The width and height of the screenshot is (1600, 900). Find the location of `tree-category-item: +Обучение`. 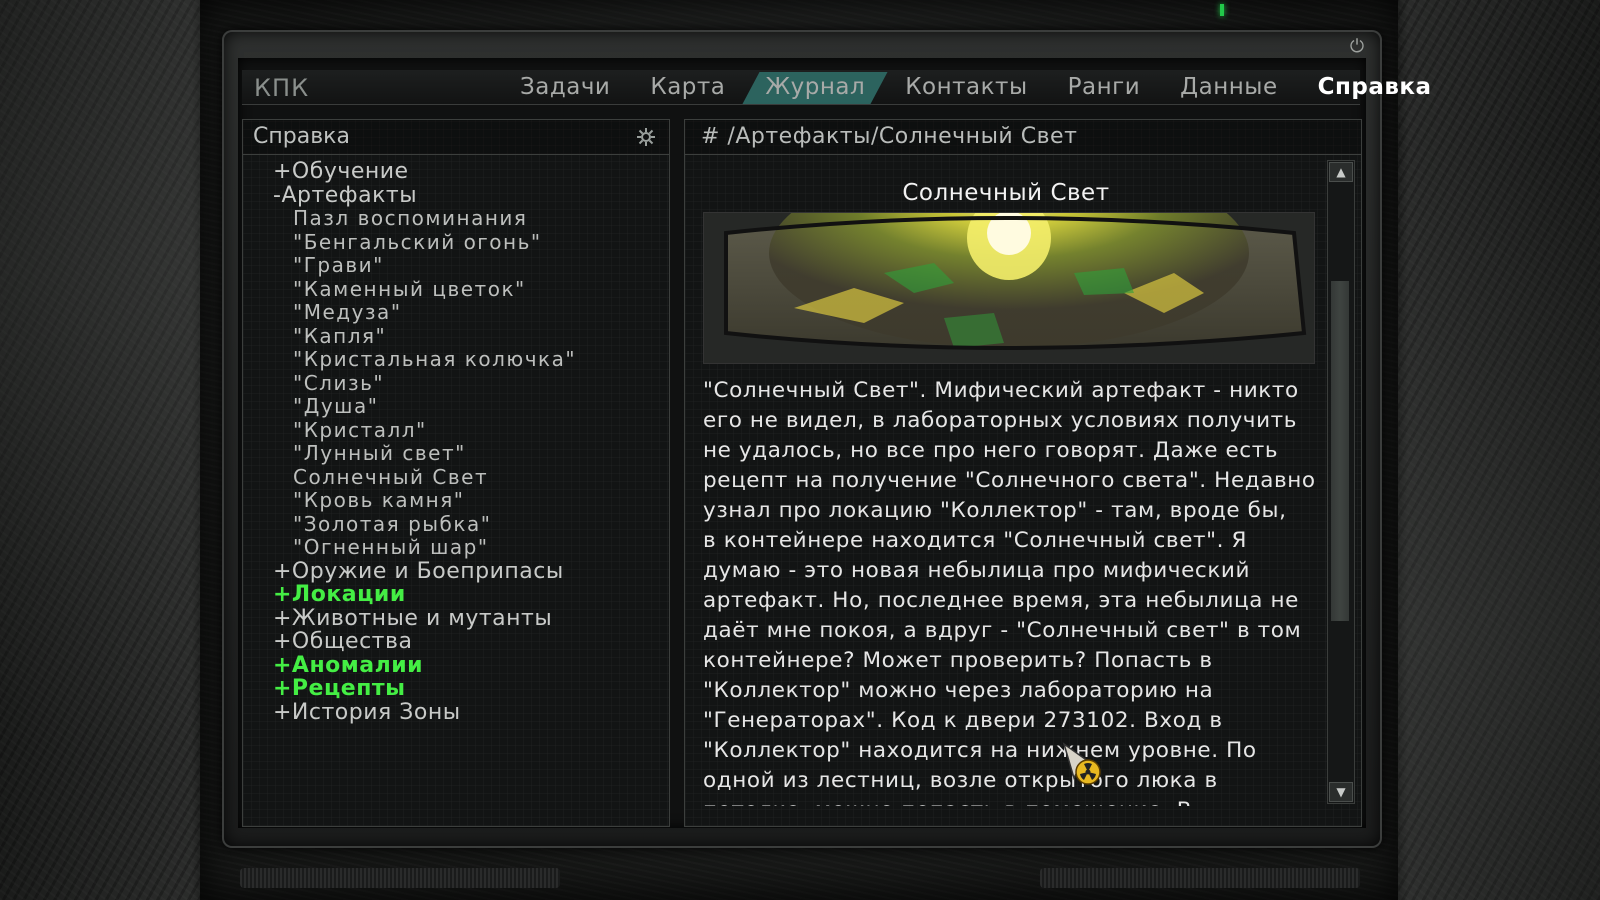

tree-category-item: +Обучение is located at coordinates (424, 172).